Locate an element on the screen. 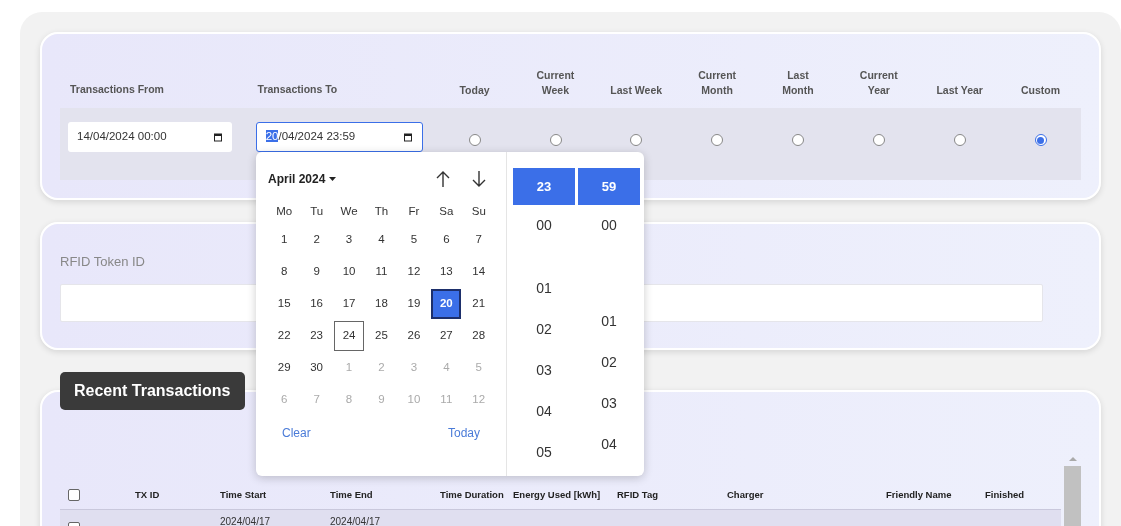  weekday-label: Su is located at coordinates (478, 212).